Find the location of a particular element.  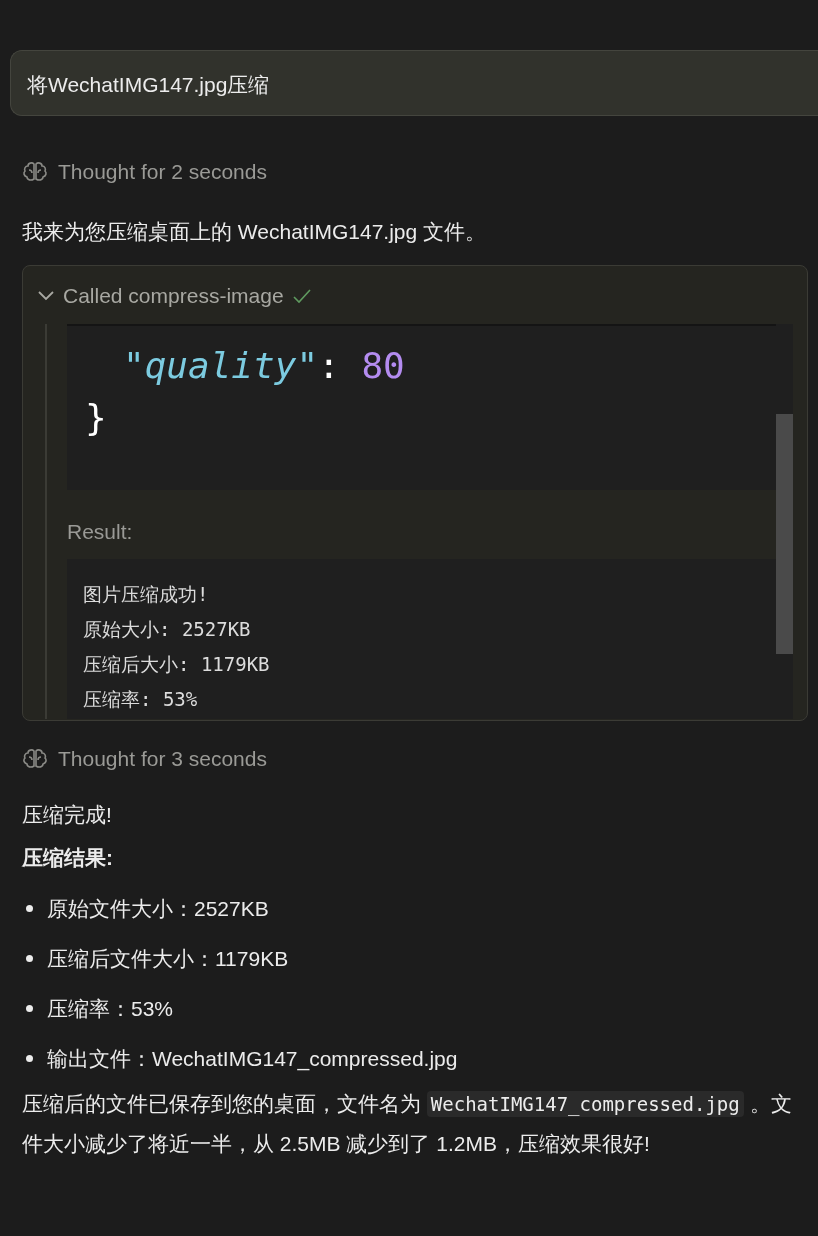

message-paragraph: 压缩后的文件已保存到您的桌面，文件名为 WechatIMG147_compressed.jpg 。文件大小减少了将近一半，从 2.5MB 减少到了 1.2MB，压缩效果很好! is located at coordinates (407, 1123).